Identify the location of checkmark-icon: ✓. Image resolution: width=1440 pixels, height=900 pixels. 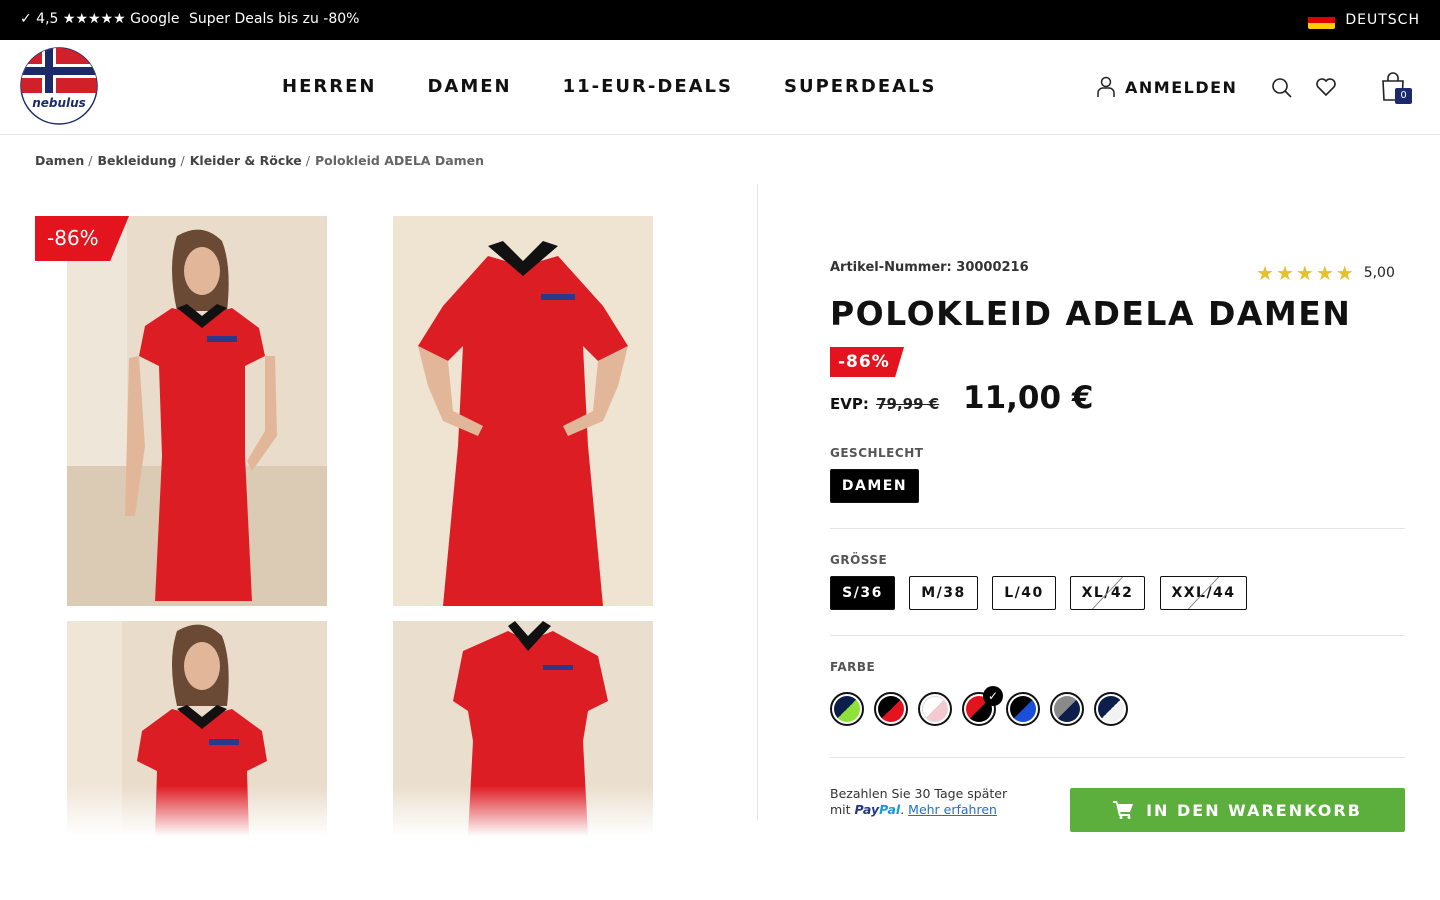
(993, 696).